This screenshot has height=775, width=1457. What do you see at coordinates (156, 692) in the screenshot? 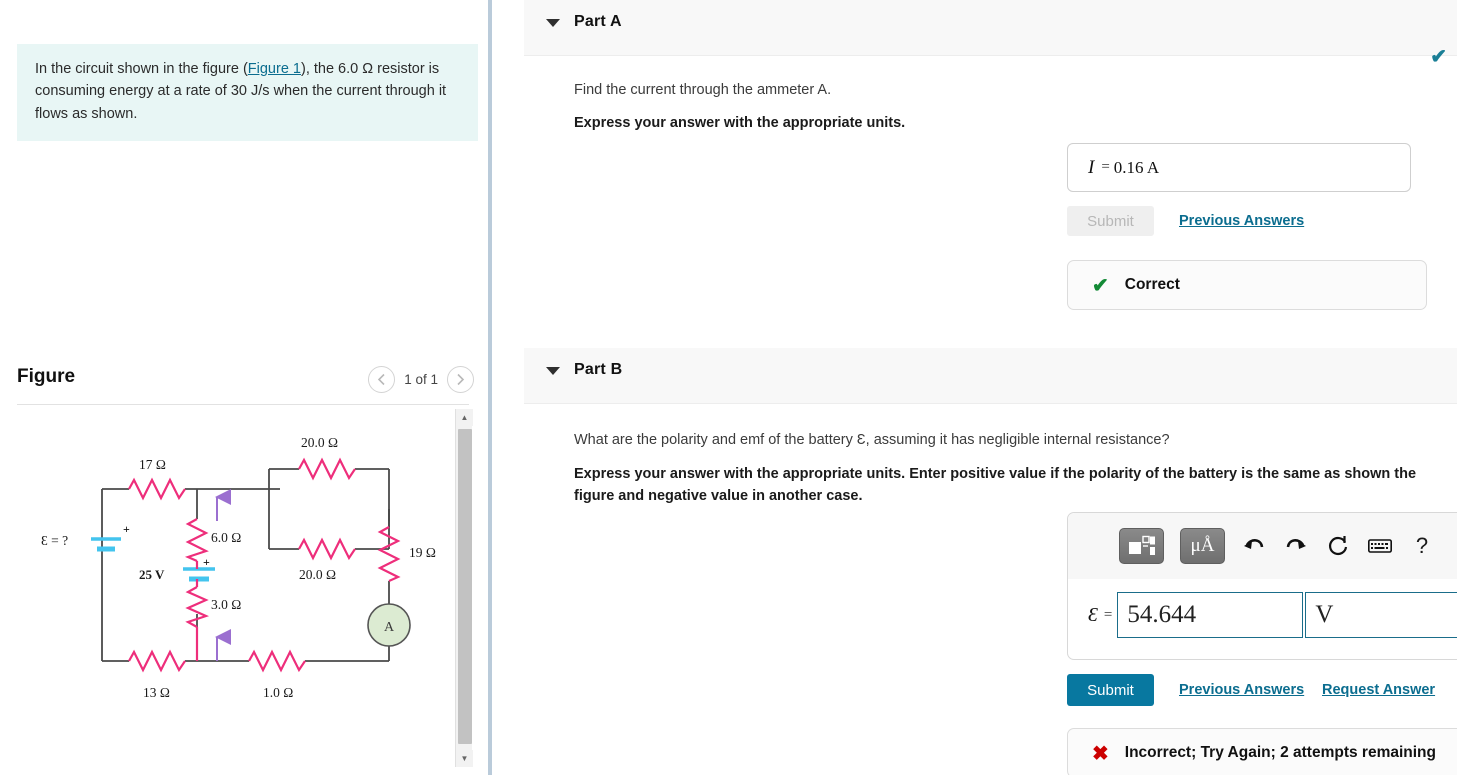
I see `label-r13: 13 Ω` at bounding box center [156, 692].